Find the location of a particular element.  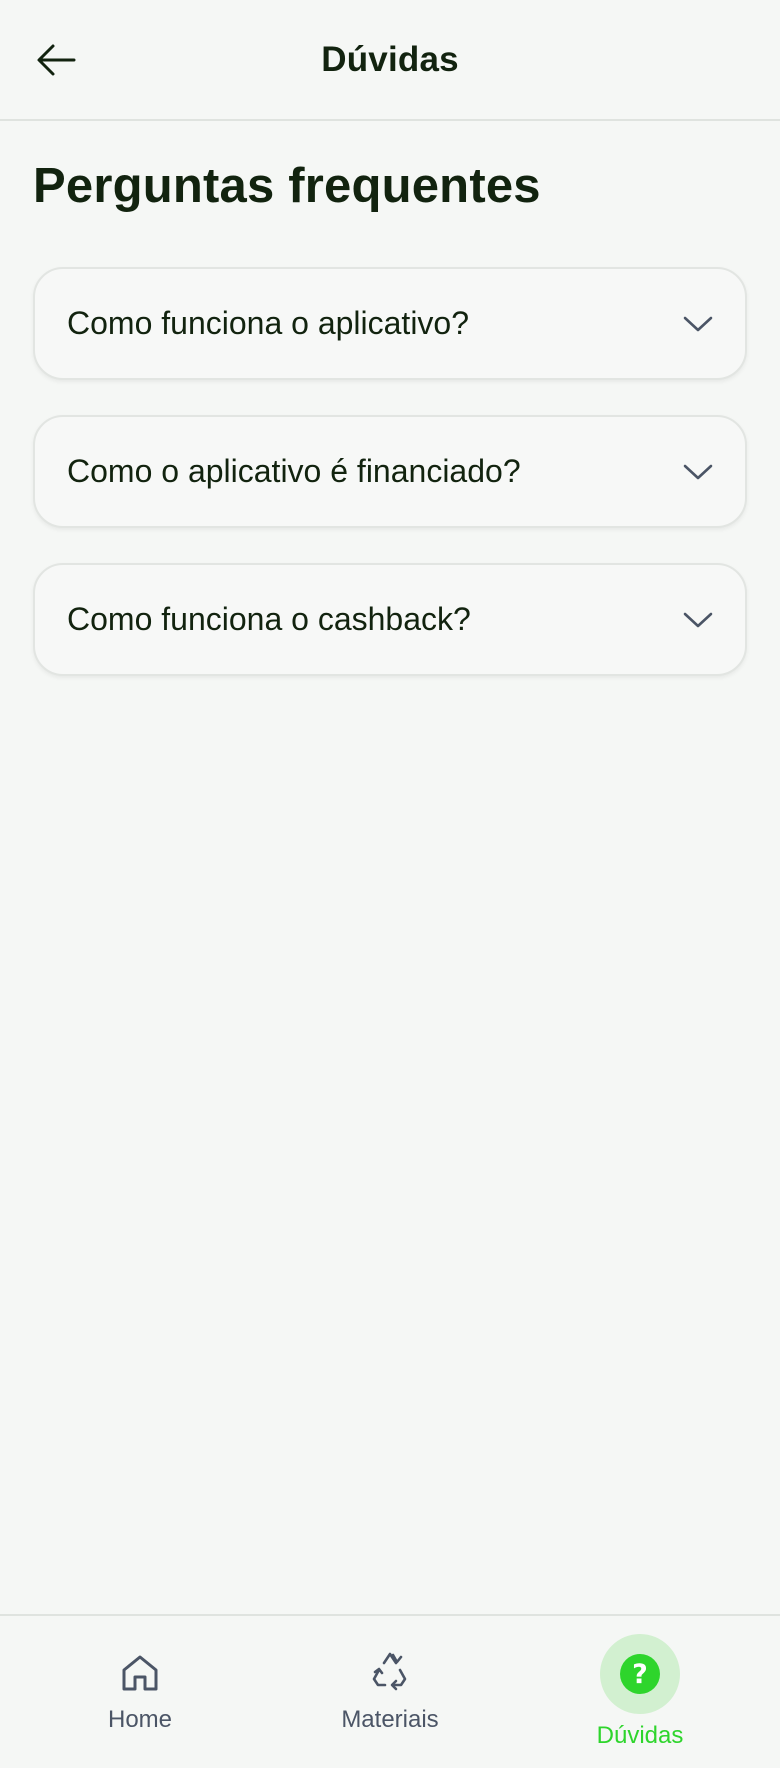

nav-item-materiais: Materiais is located at coordinates (390, 1692).